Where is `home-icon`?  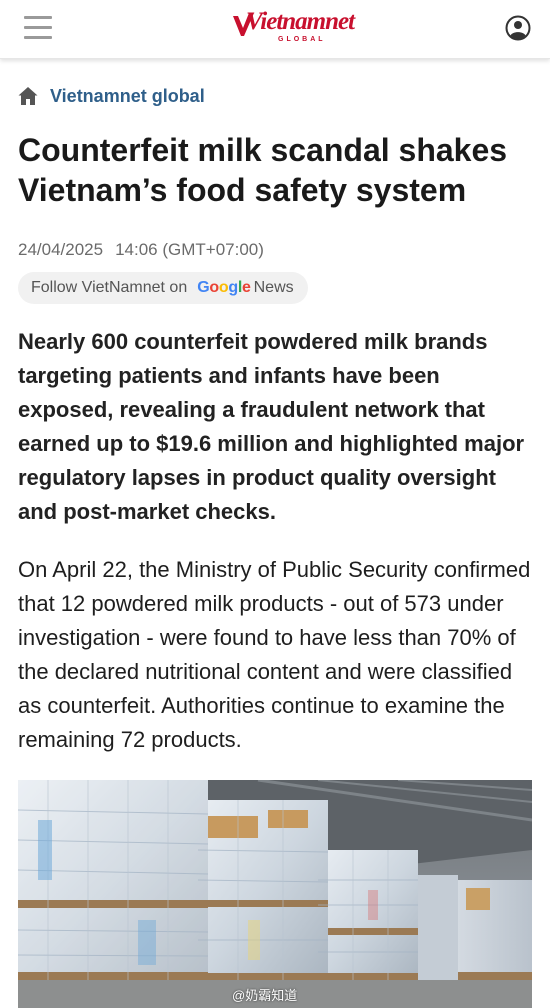 home-icon is located at coordinates (28, 96).